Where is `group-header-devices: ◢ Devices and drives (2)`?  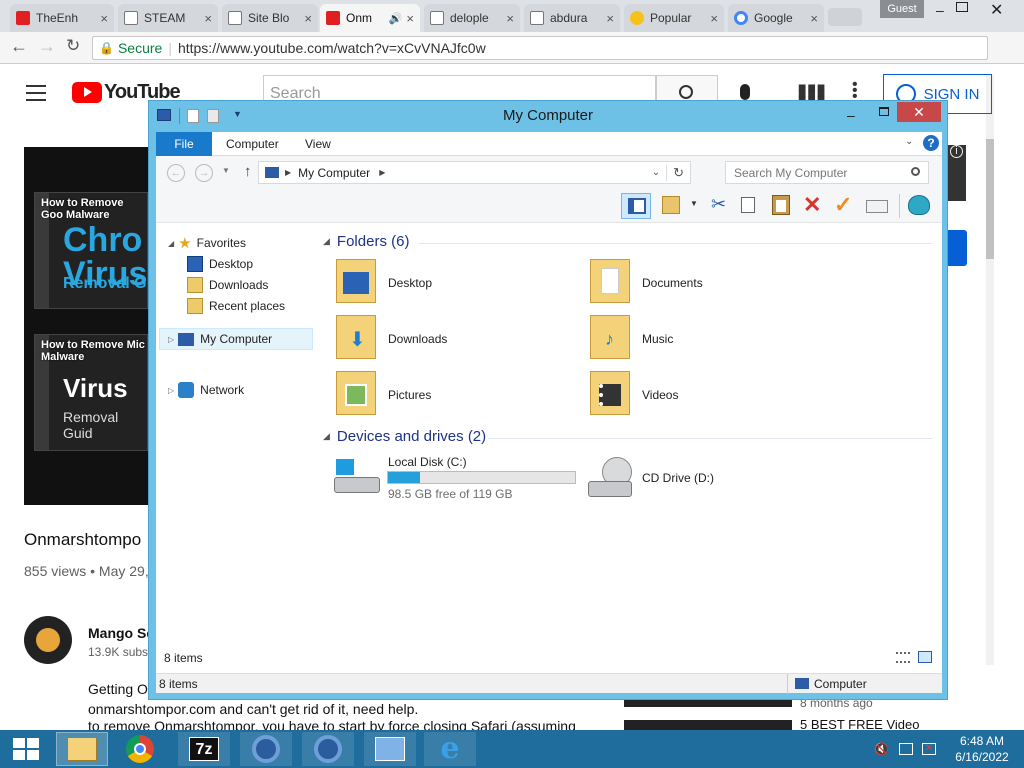 group-header-devices: ◢ Devices and drives (2) is located at coordinates (404, 436).